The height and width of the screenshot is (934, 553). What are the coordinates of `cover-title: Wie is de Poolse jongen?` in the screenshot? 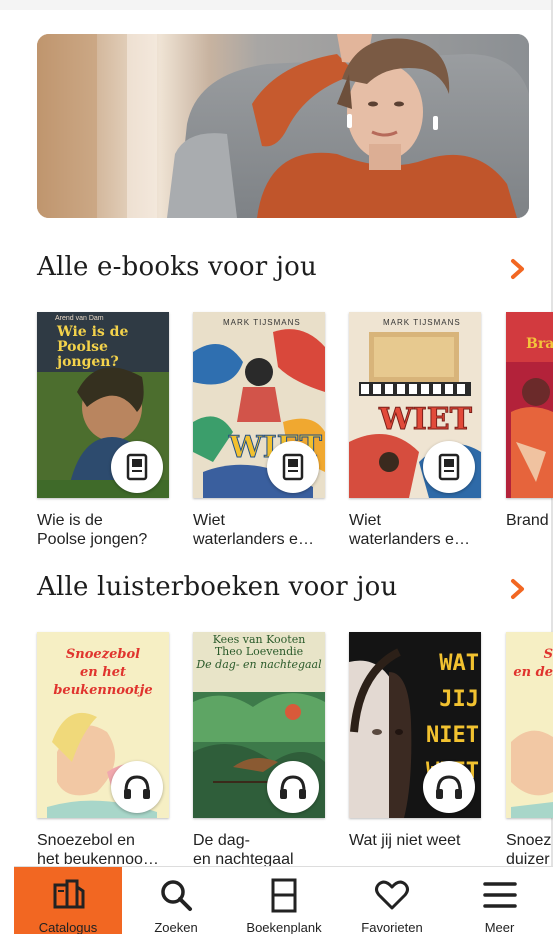 It's located at (93, 347).